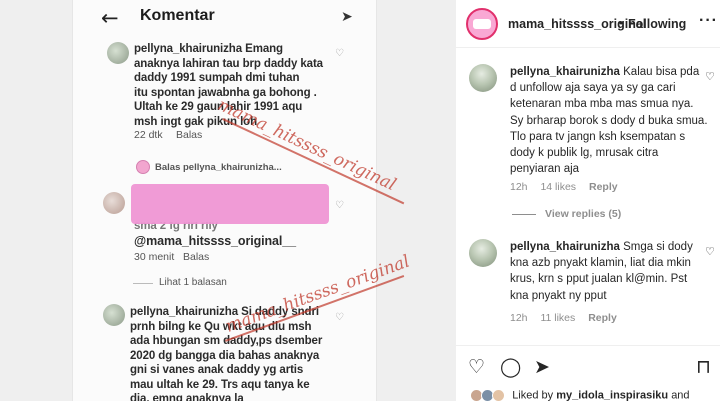  What do you see at coordinates (557, 318) in the screenshot?
I see `comment-likes: 11 likes` at bounding box center [557, 318].